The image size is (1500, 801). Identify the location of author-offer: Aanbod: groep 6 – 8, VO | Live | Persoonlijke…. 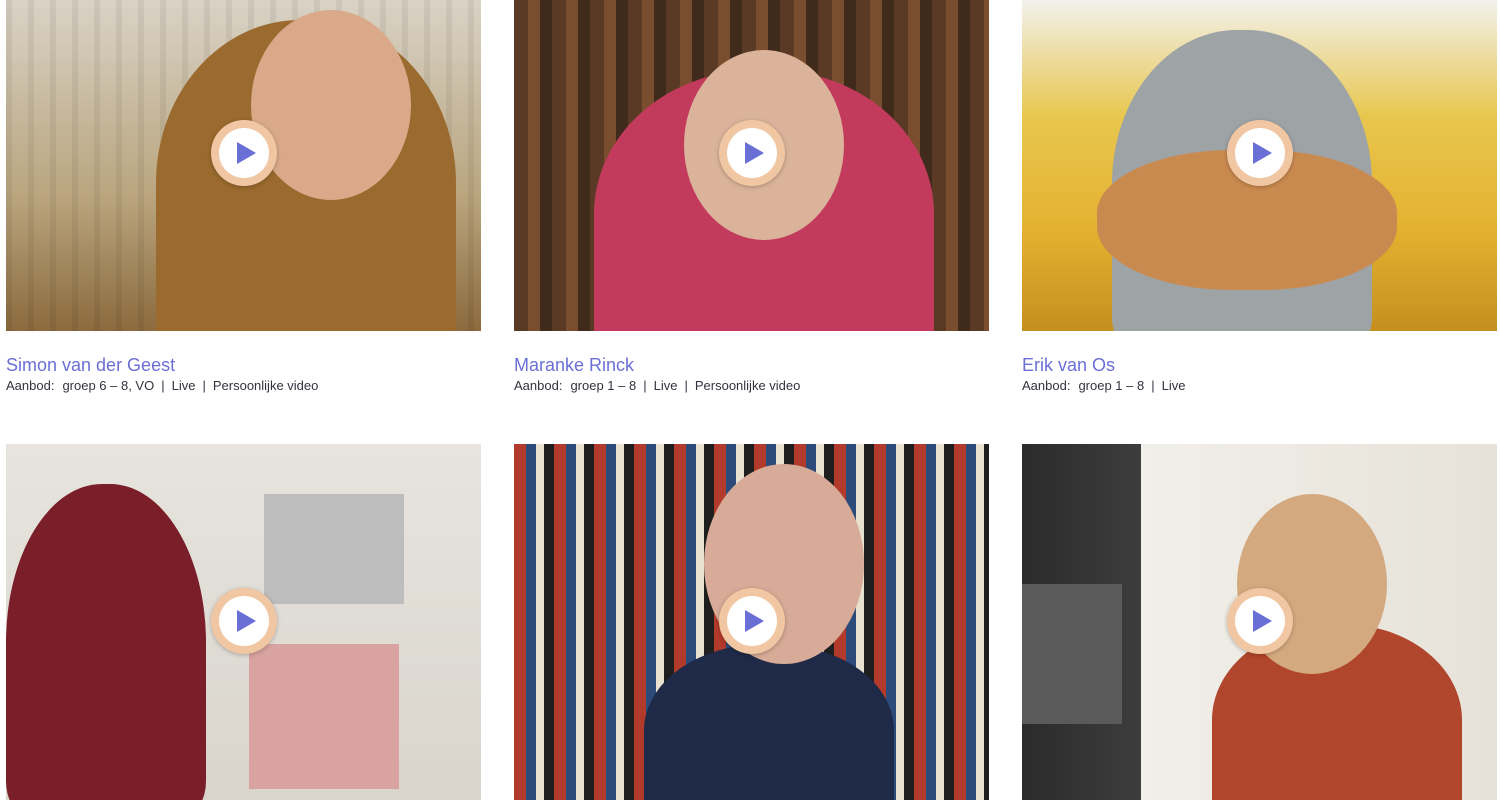
(162, 385).